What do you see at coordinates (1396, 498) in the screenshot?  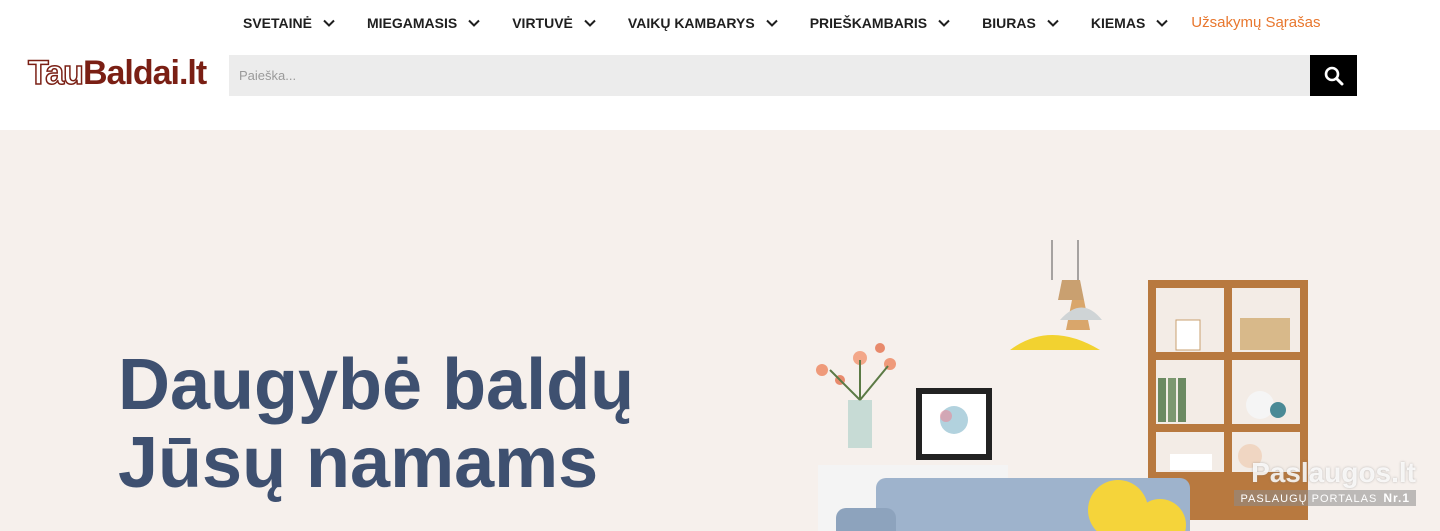 I see `watermark-badge: Nr.1` at bounding box center [1396, 498].